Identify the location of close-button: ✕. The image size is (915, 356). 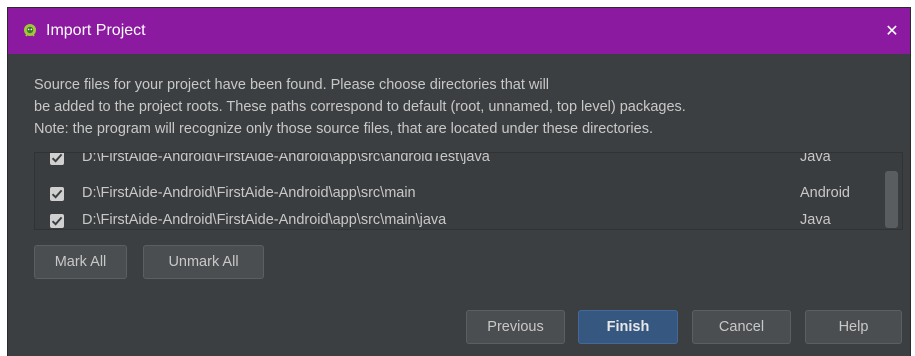
(892, 31).